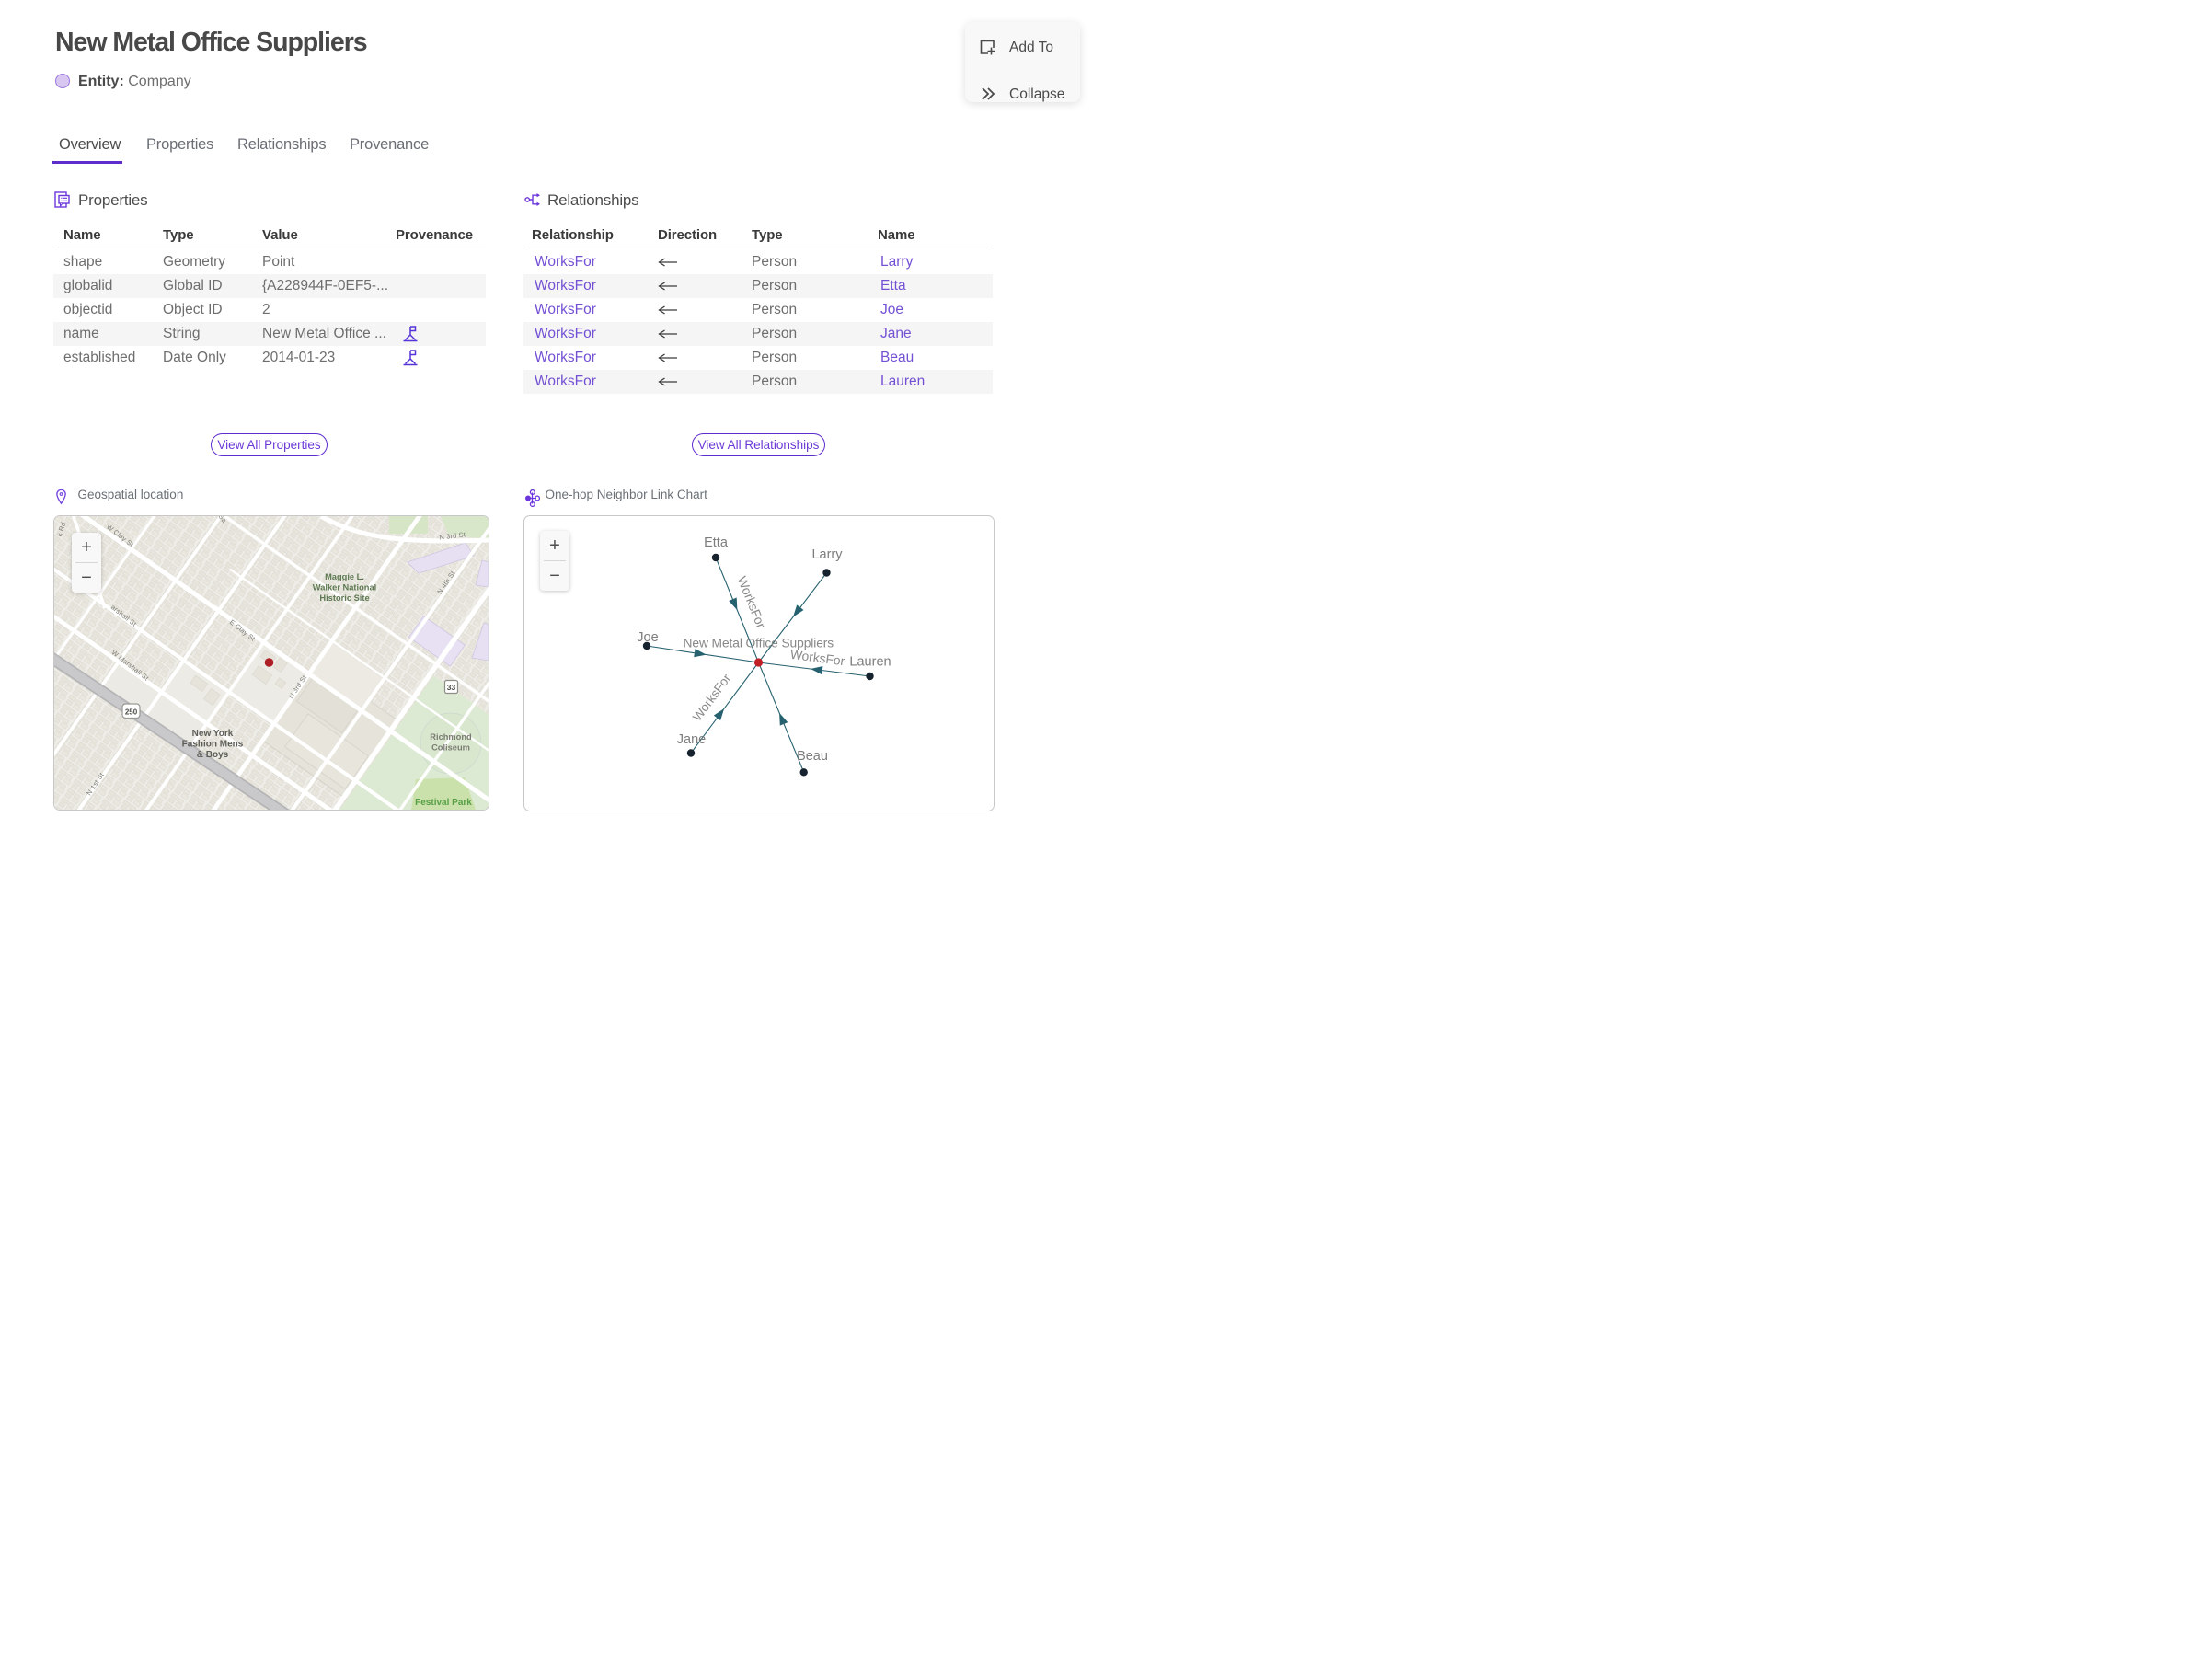 The height and width of the screenshot is (1680, 2208). Describe the element at coordinates (759, 643) in the screenshot. I see `svg-text: New Metal Office Suppliers` at that location.